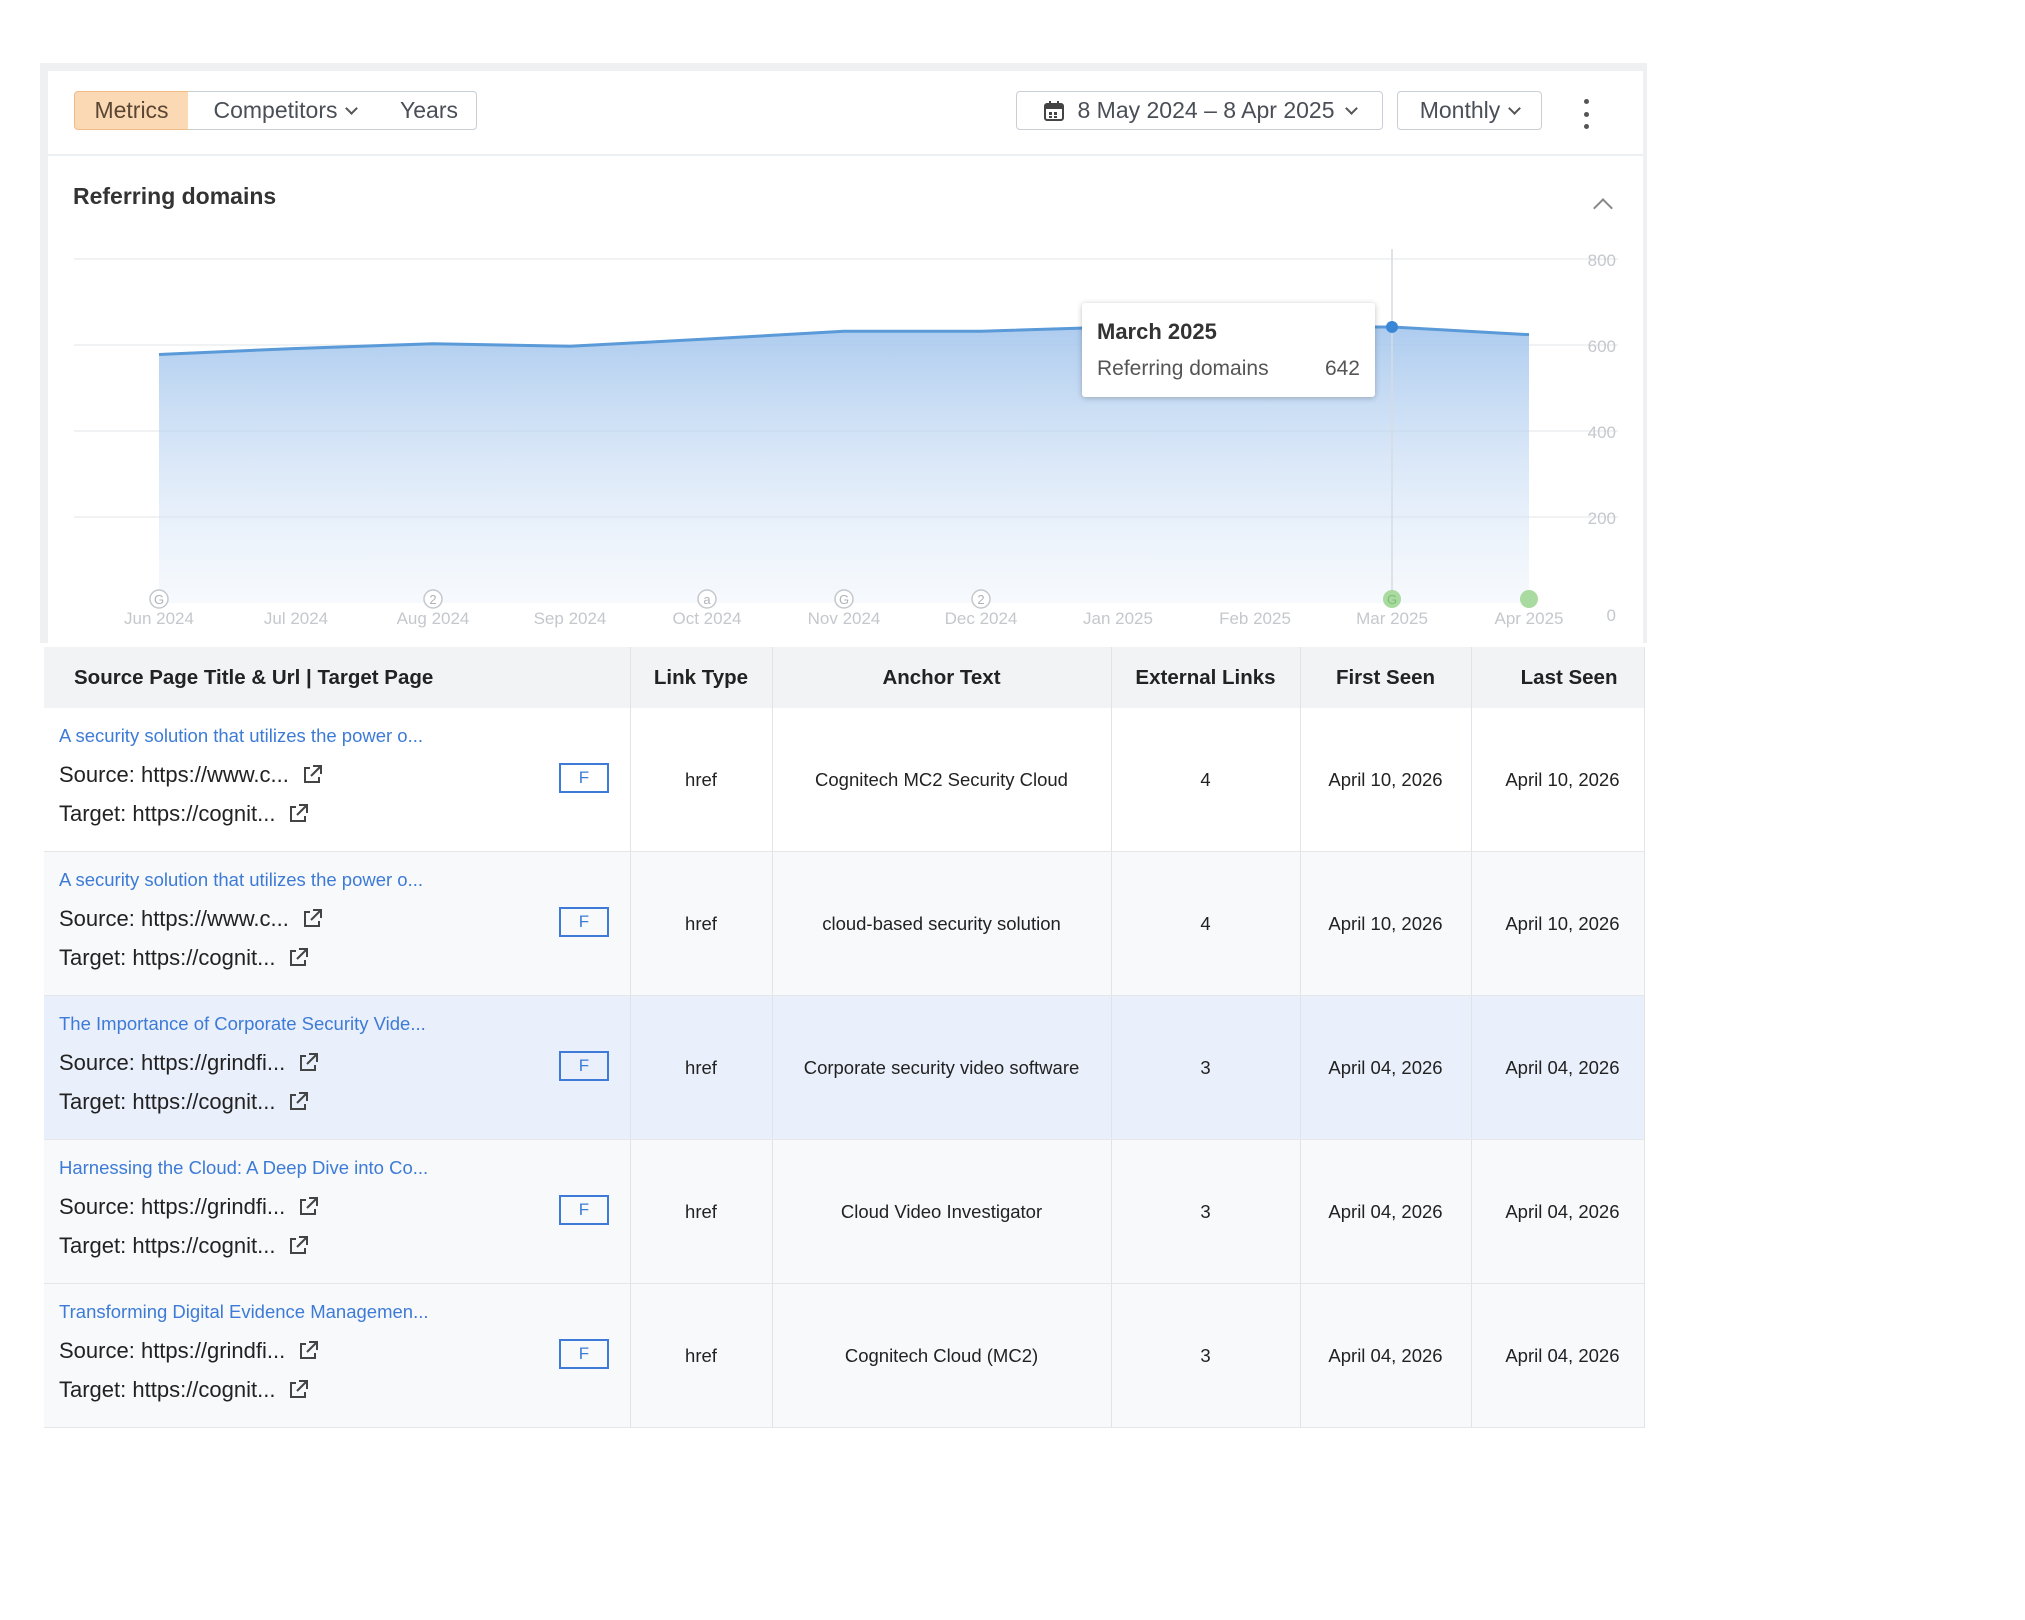 Image resolution: width=2025 pixels, height=1620 pixels. Describe the element at coordinates (942, 677) in the screenshot. I see `column-header-anchor-text: Anchor Text` at that location.